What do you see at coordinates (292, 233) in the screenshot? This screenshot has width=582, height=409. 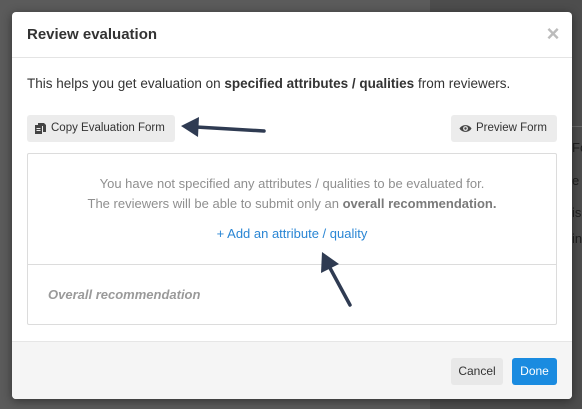 I see `add-attribute-link: + Add an attribute / quality` at bounding box center [292, 233].